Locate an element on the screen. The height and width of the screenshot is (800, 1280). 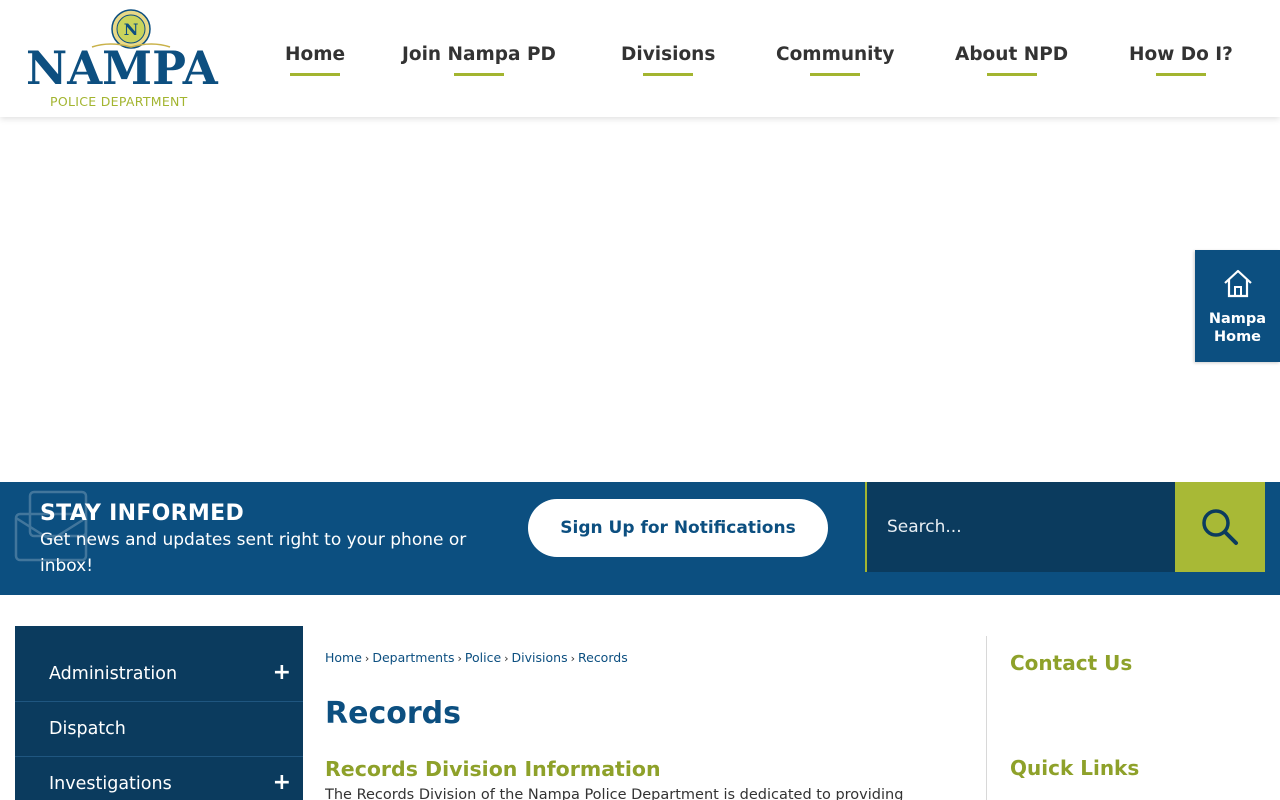
home-tab-line2: Home is located at coordinates (1237, 337).